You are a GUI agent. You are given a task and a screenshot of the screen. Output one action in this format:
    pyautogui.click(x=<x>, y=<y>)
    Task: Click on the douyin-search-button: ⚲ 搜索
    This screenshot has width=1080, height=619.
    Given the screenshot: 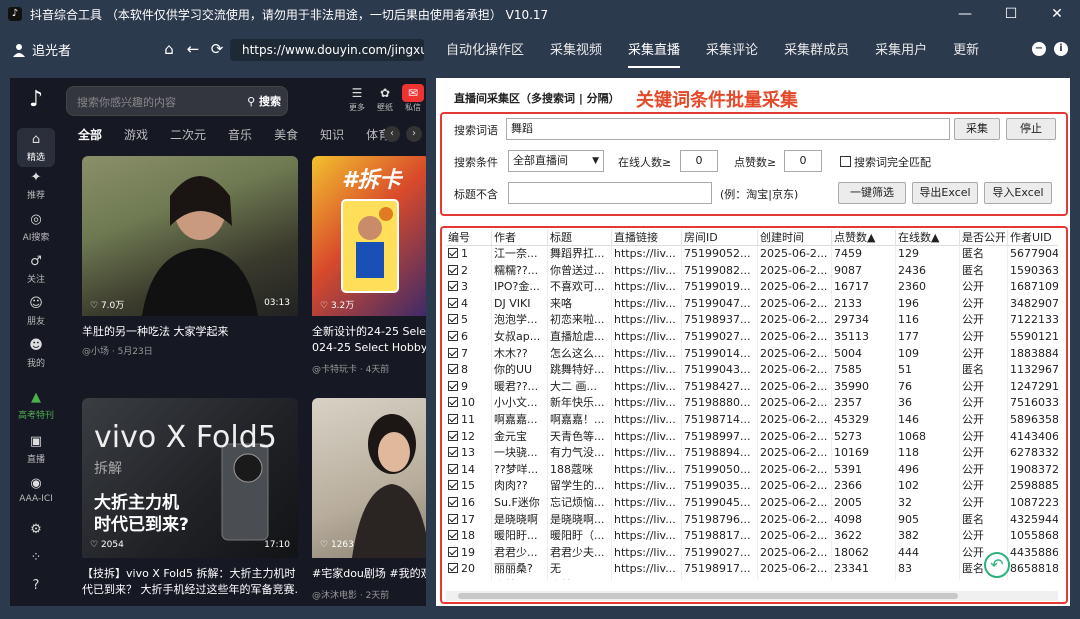 What is the action you would take?
    pyautogui.click(x=264, y=101)
    